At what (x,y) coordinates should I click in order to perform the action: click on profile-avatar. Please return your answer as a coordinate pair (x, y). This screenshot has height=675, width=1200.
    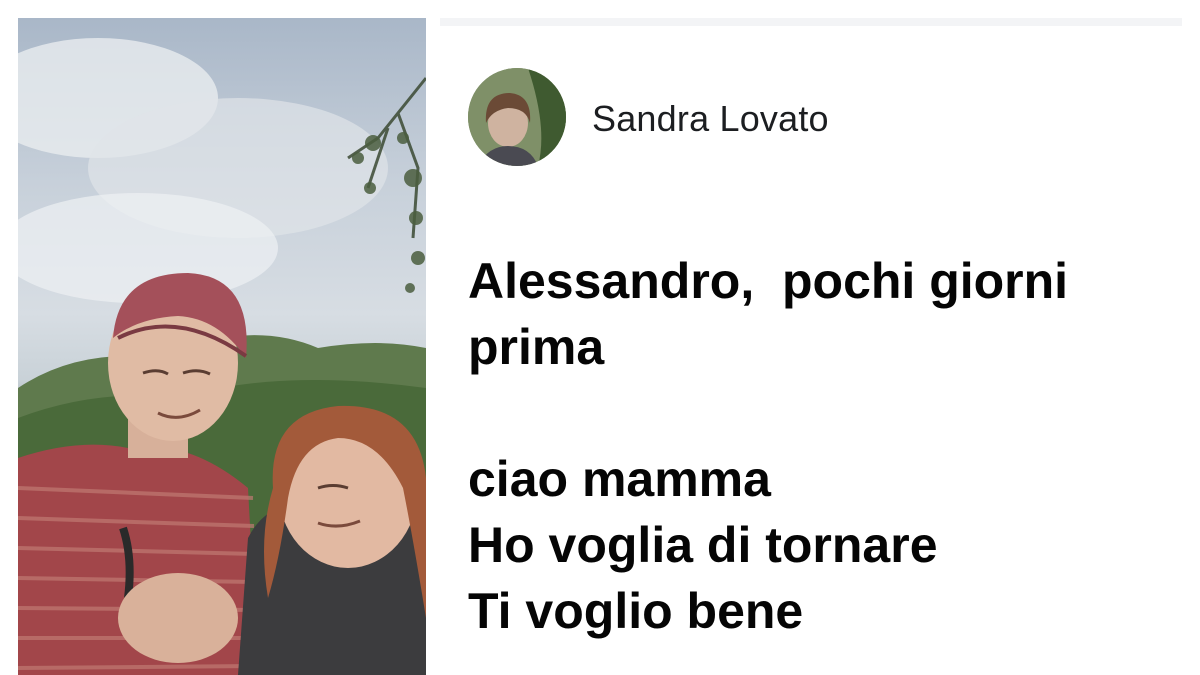
    Looking at the image, I should click on (517, 117).